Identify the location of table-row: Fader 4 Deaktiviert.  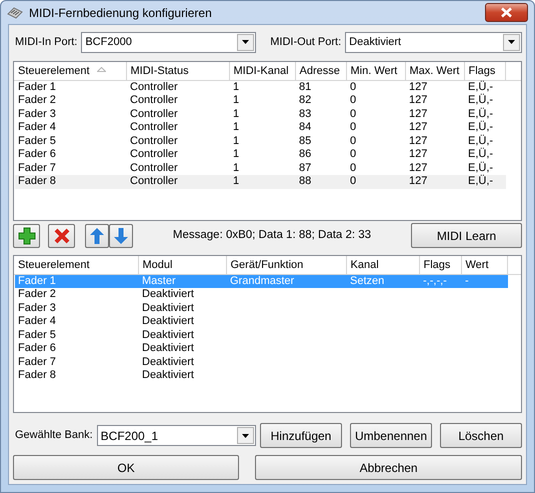
(261, 321).